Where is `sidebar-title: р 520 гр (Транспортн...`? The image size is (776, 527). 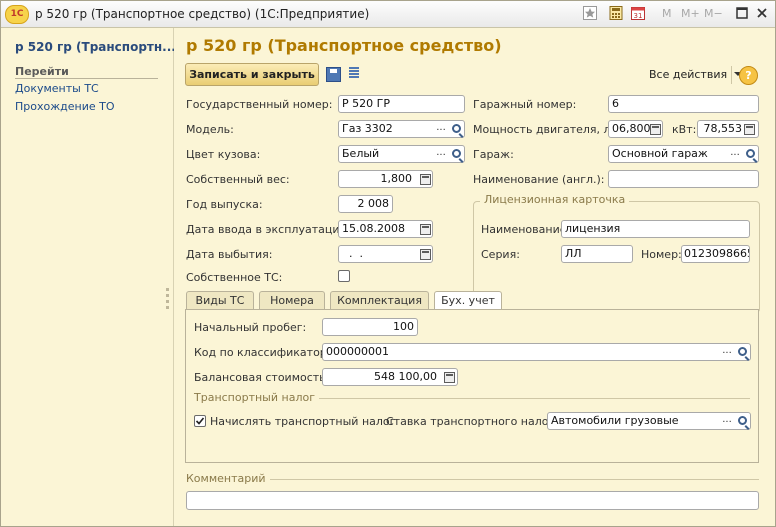 sidebar-title: р 520 гр (Транспортн... is located at coordinates (95, 47).